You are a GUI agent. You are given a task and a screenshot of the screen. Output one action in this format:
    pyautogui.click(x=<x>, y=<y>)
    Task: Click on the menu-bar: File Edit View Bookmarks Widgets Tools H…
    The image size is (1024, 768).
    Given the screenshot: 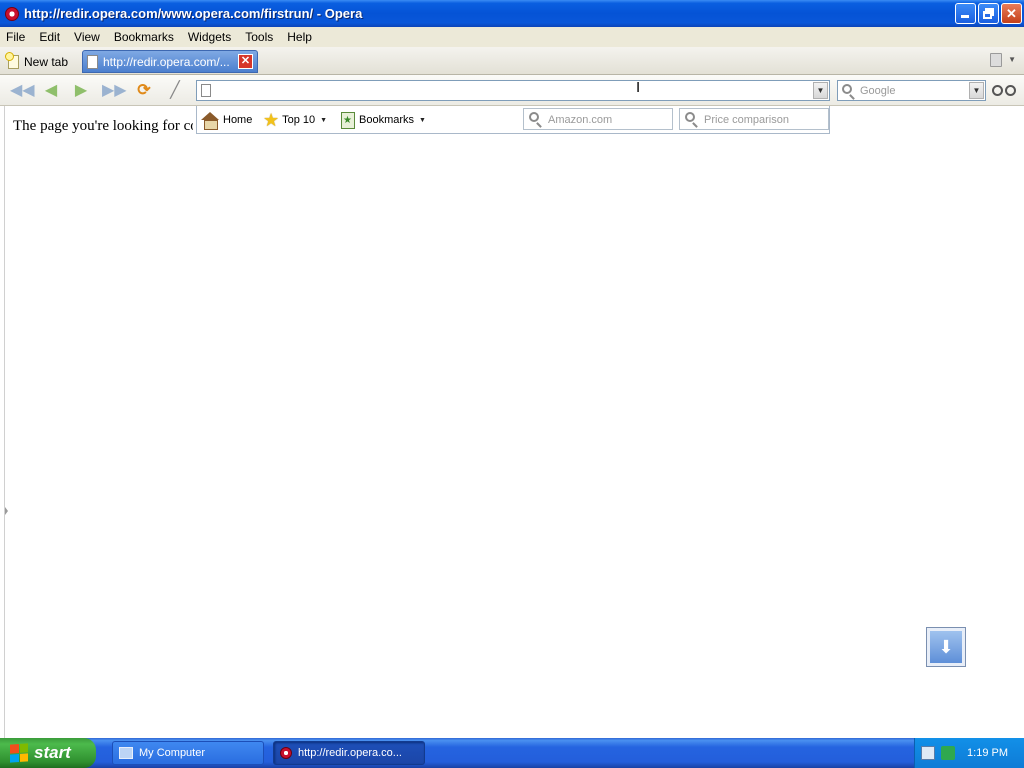 What is the action you would take?
    pyautogui.click(x=512, y=37)
    